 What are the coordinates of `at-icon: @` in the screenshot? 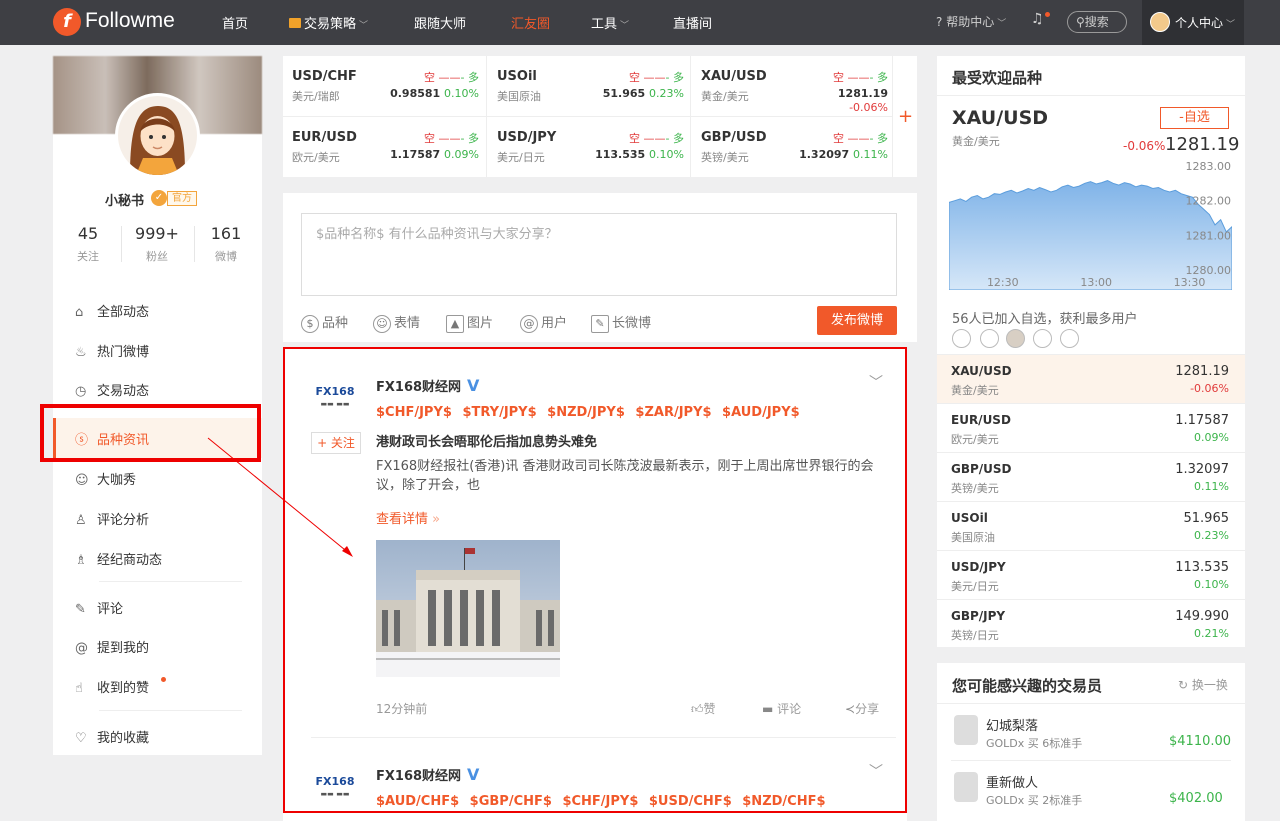 It's located at (529, 323).